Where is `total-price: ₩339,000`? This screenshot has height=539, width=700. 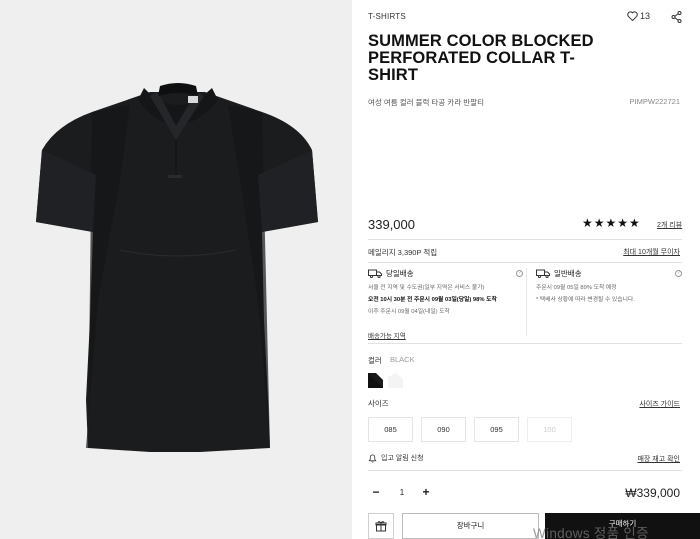
total-price: ₩339,000 is located at coordinates (652, 493).